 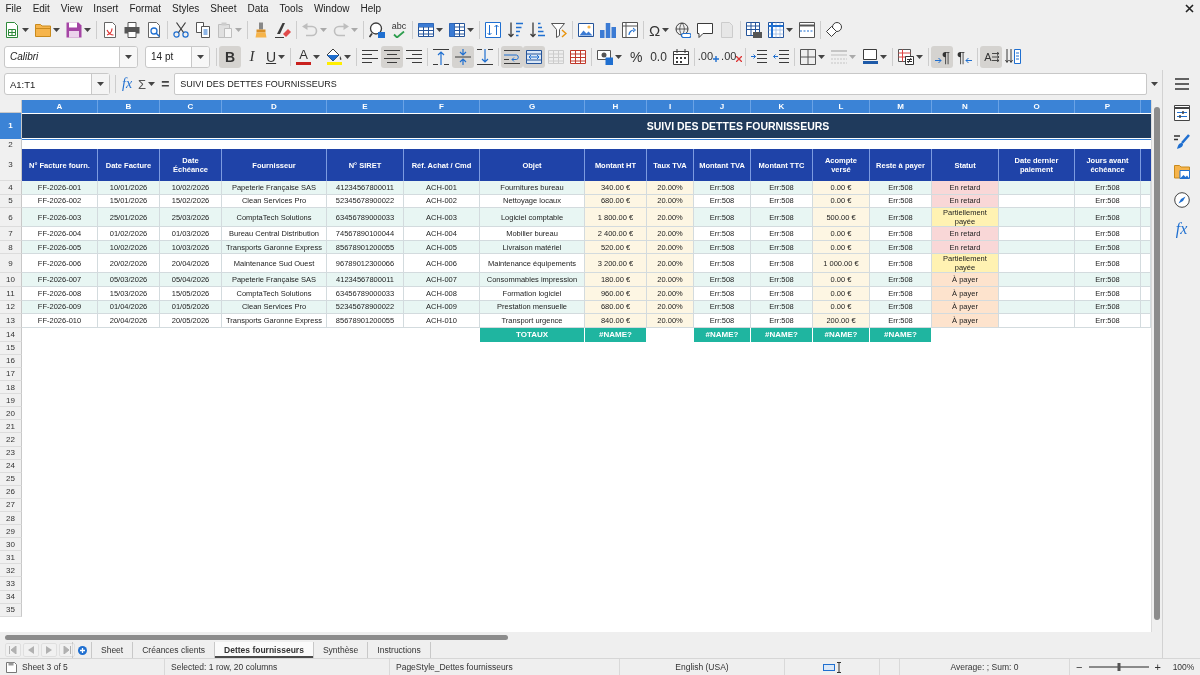 What do you see at coordinates (291, 8) in the screenshot?
I see `menu-item: Tools` at bounding box center [291, 8].